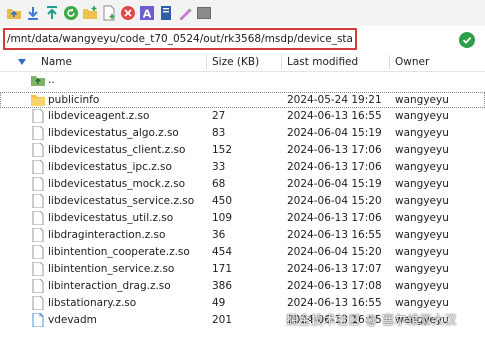  What do you see at coordinates (107, 235) in the screenshot?
I see `file-name: libdraginteraction.z.so` at bounding box center [107, 235].